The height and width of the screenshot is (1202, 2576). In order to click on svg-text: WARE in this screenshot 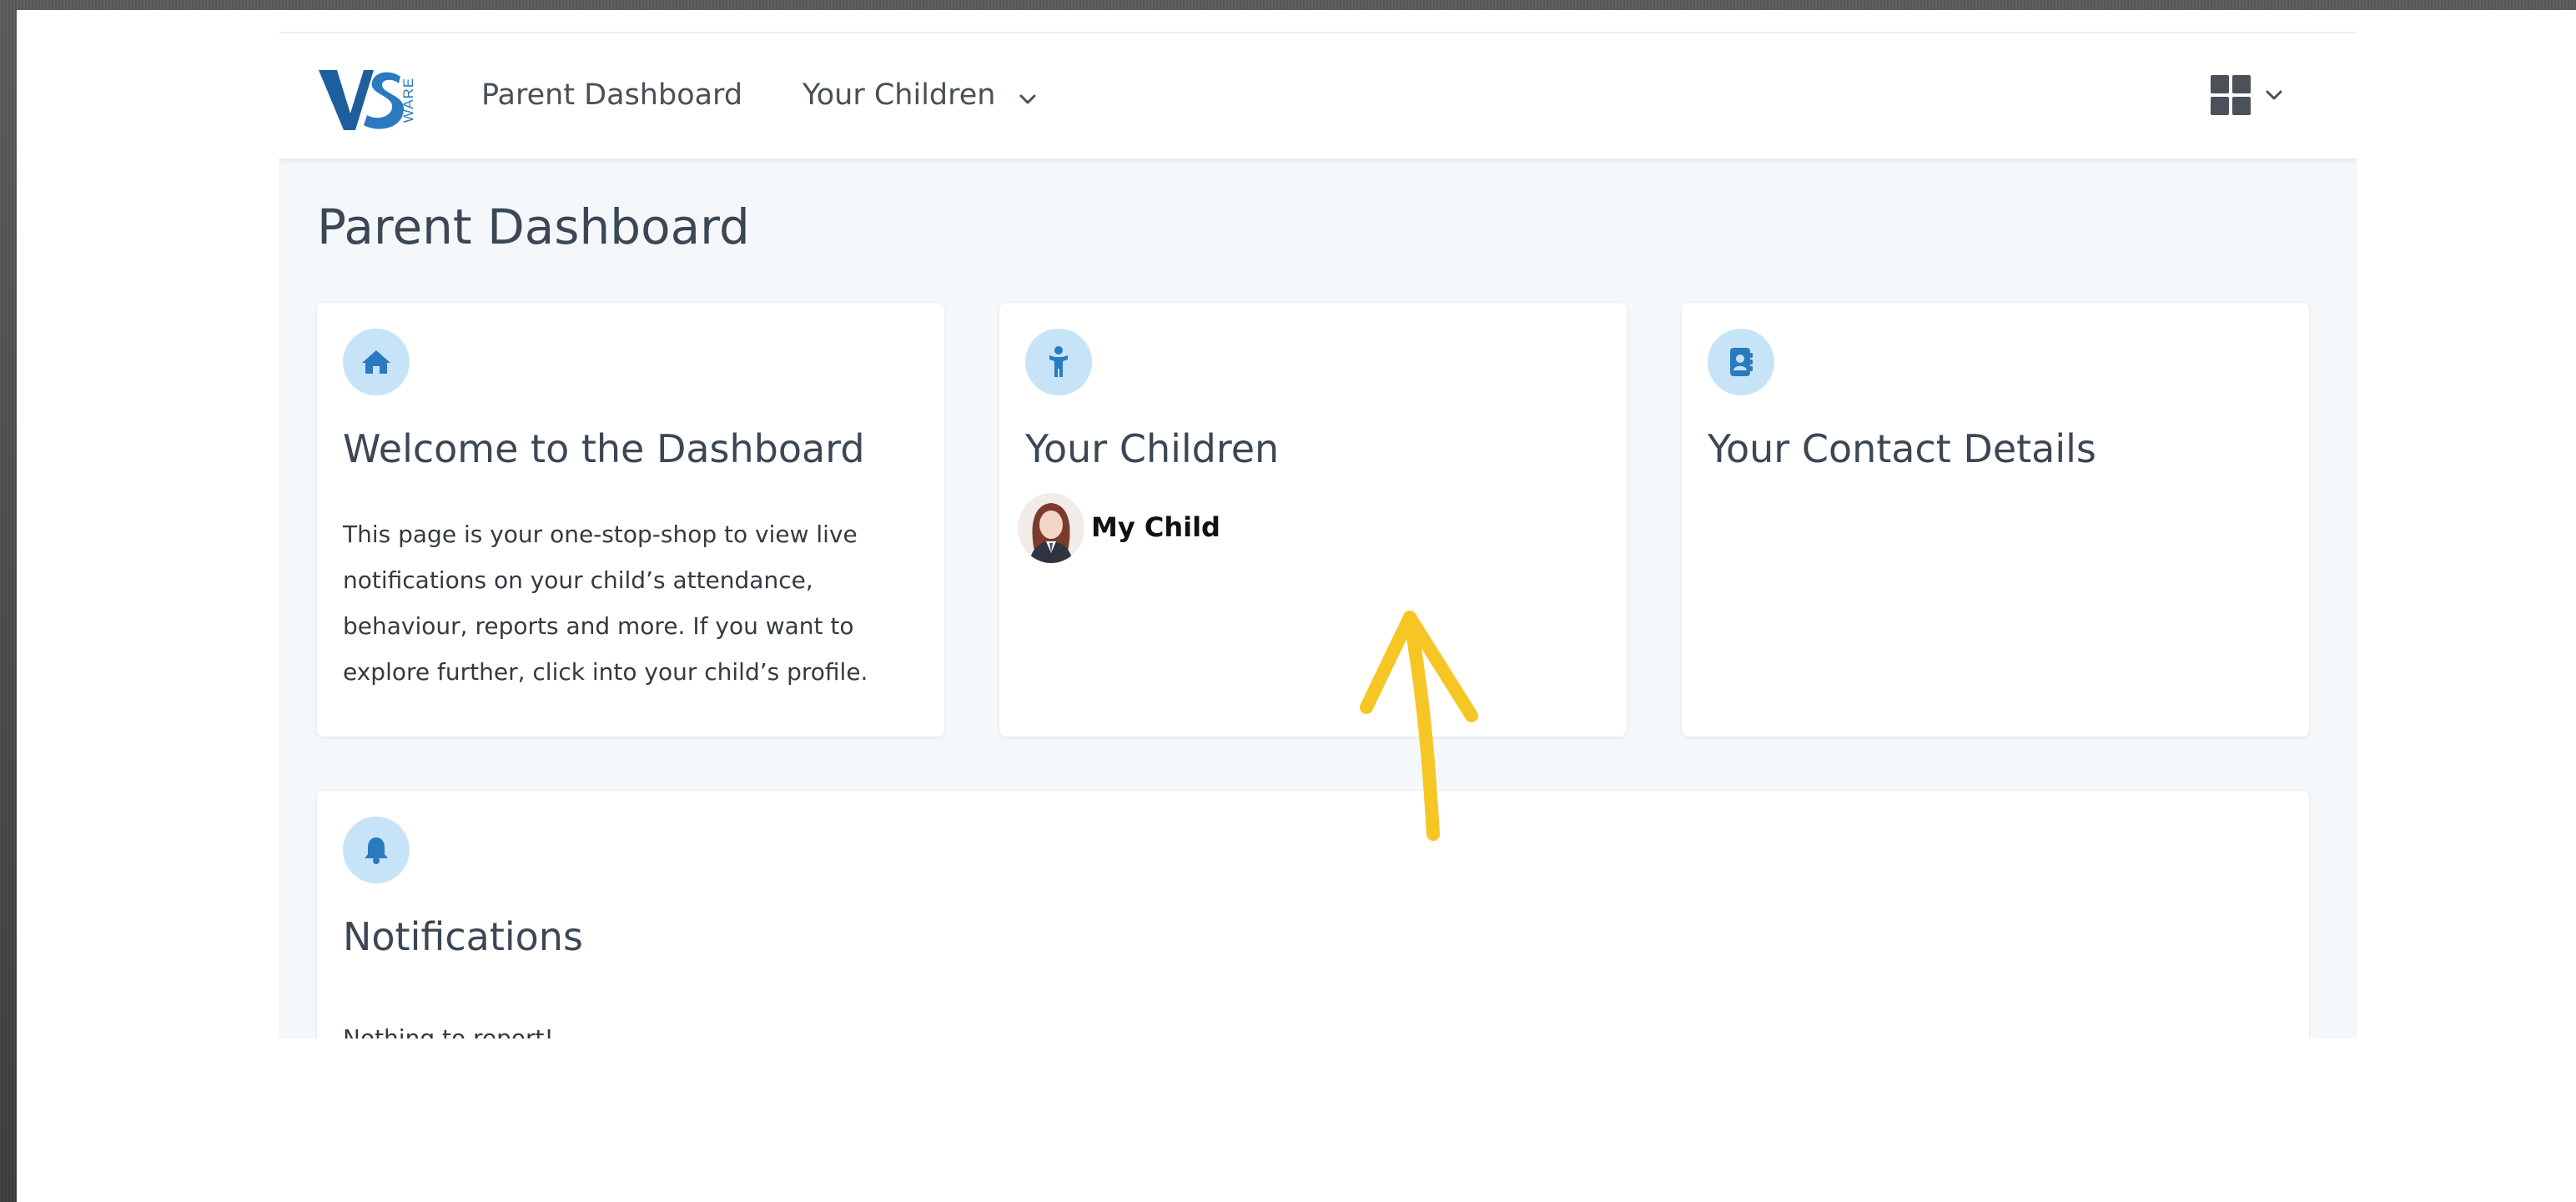, I will do `click(408, 100)`.